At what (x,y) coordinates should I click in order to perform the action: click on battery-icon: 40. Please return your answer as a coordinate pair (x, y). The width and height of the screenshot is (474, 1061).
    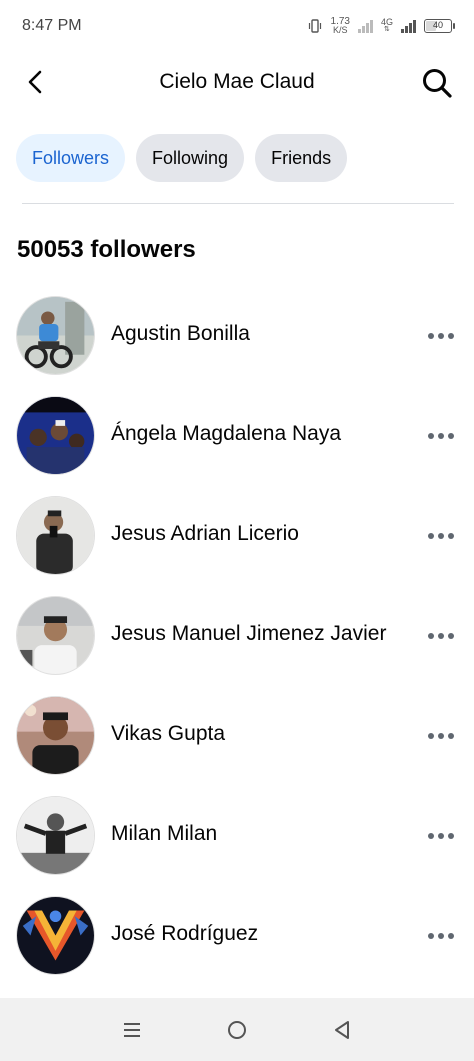
    Looking at the image, I should click on (439, 26).